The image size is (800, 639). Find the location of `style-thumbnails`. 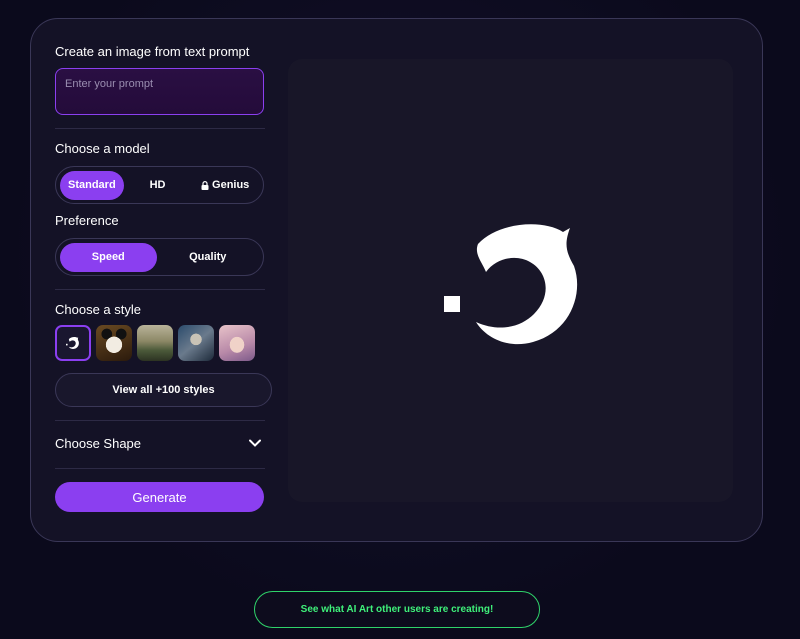

style-thumbnails is located at coordinates (155, 343).